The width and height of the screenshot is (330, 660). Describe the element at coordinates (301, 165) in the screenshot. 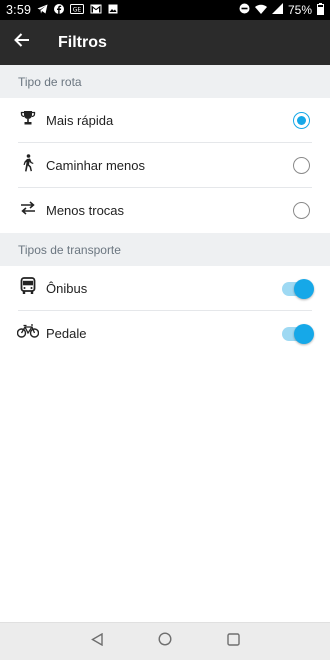

I see `walk-less-radio` at that location.